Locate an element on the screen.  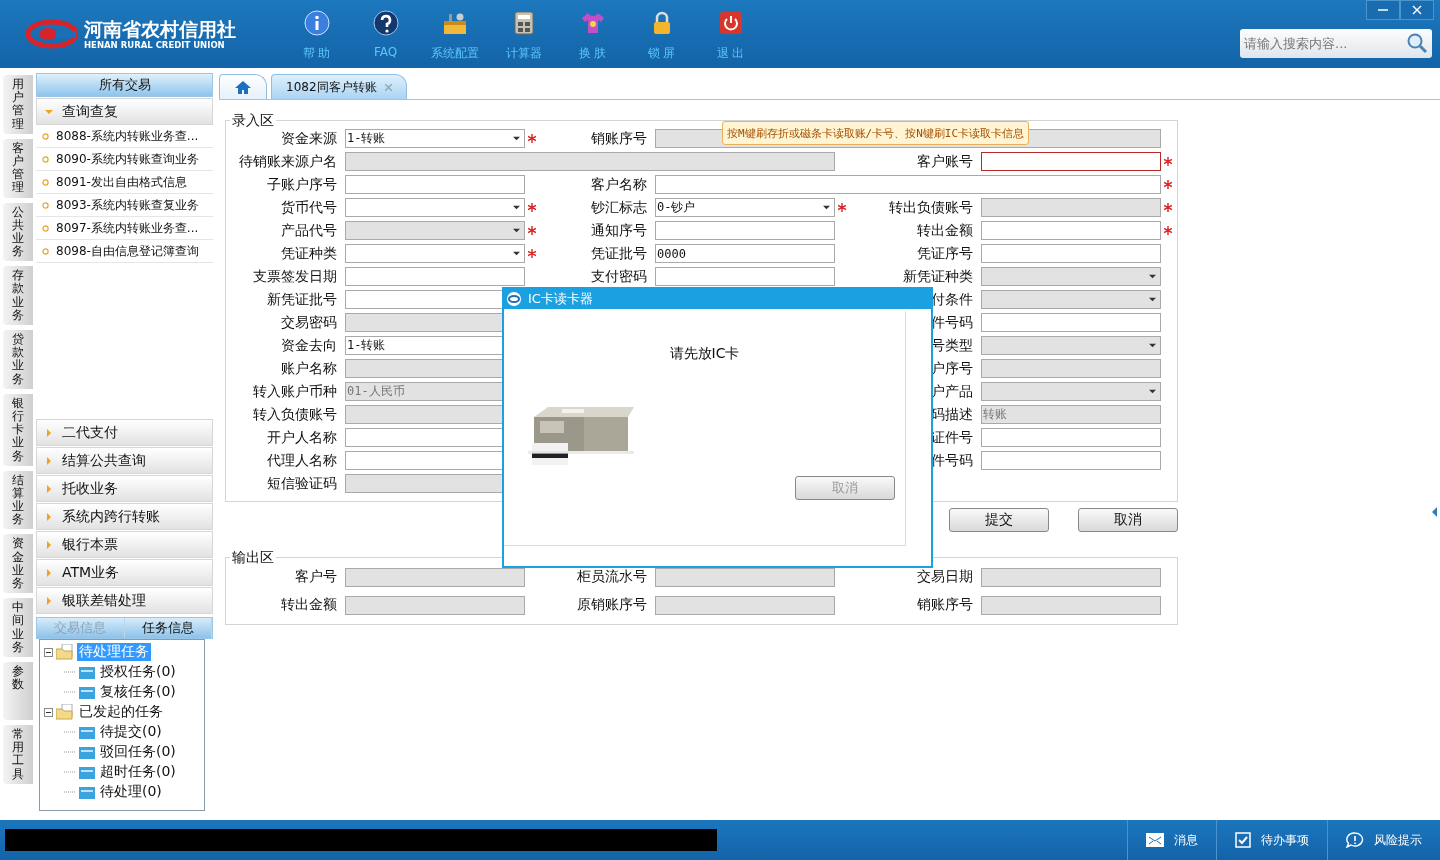
field-label: 待销账来源户名 is located at coordinates (288, 161).